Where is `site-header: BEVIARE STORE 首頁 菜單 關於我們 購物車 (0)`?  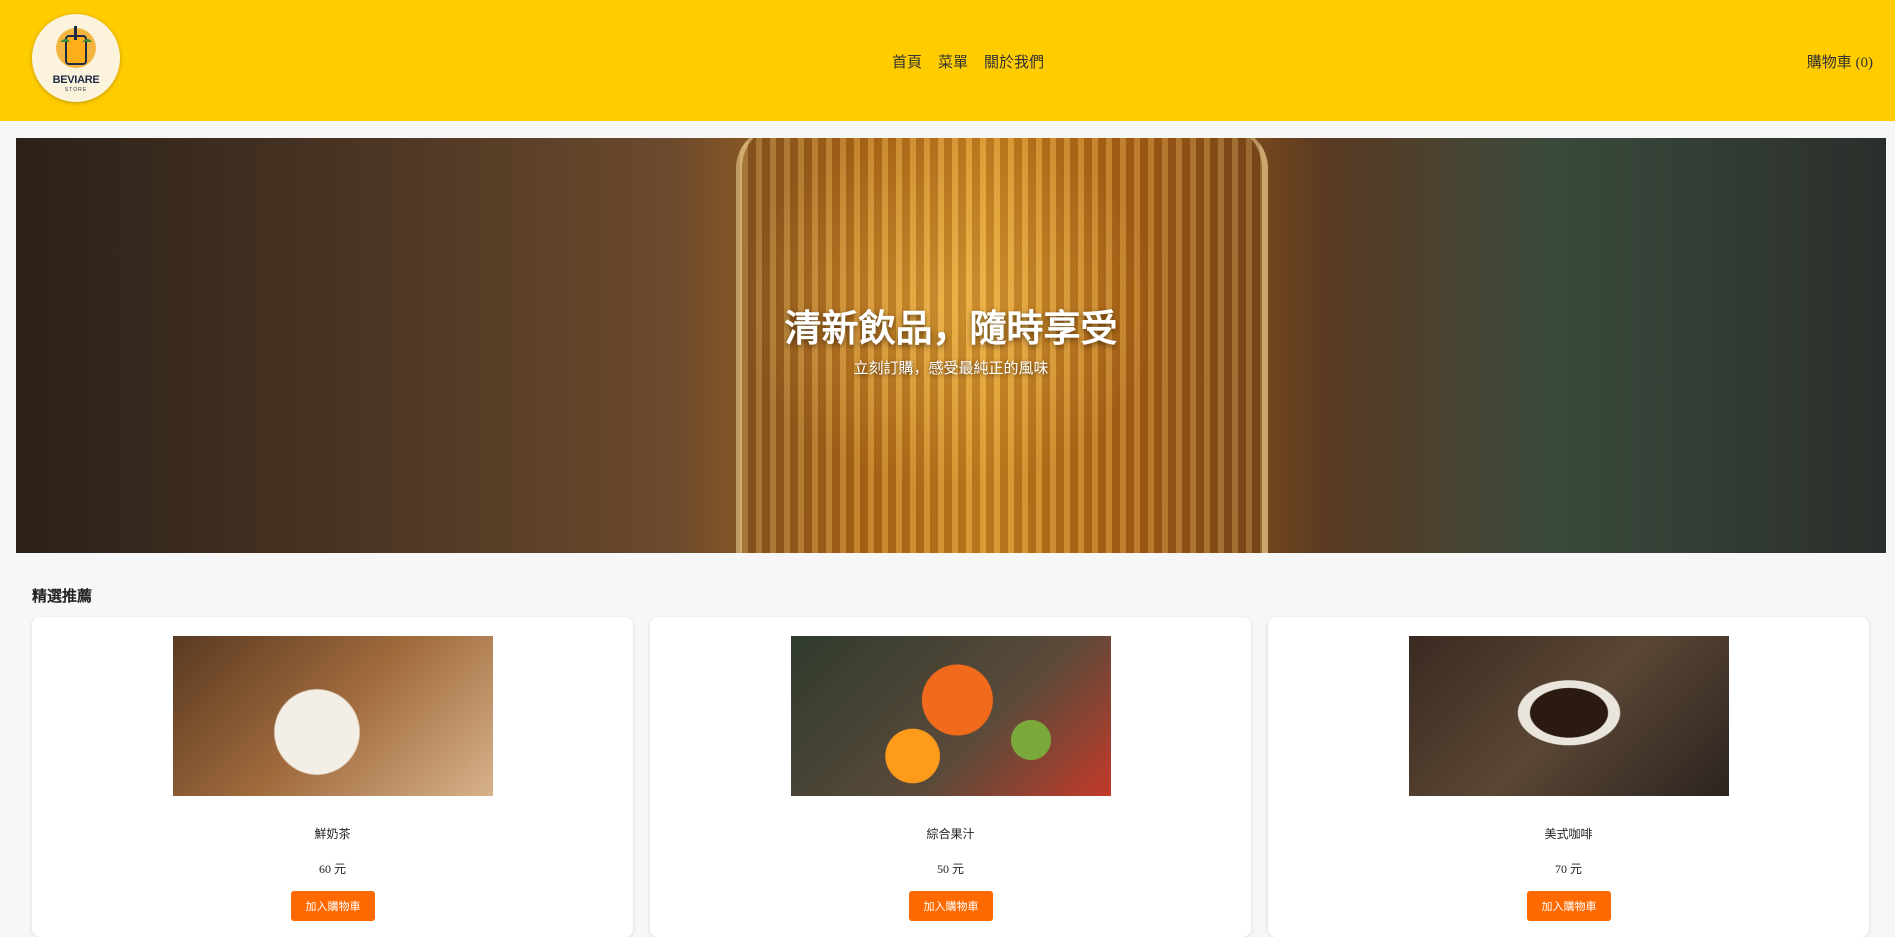
site-header: BEVIARE STORE 首頁 菜單 關於我們 購物車 (0) is located at coordinates (947, 60).